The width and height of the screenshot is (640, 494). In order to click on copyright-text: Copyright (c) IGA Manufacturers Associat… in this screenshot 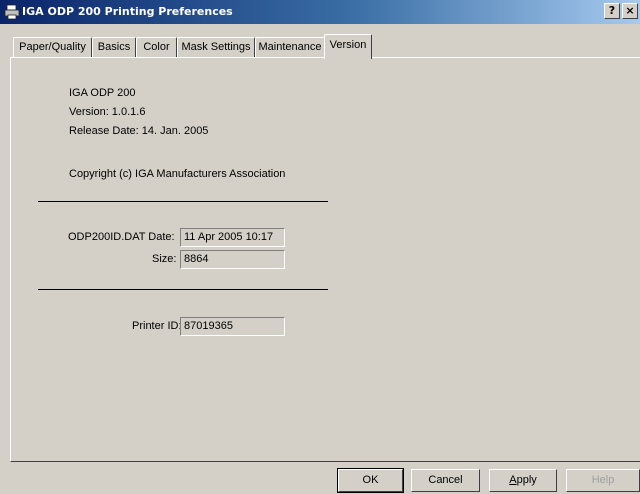, I will do `click(177, 174)`.